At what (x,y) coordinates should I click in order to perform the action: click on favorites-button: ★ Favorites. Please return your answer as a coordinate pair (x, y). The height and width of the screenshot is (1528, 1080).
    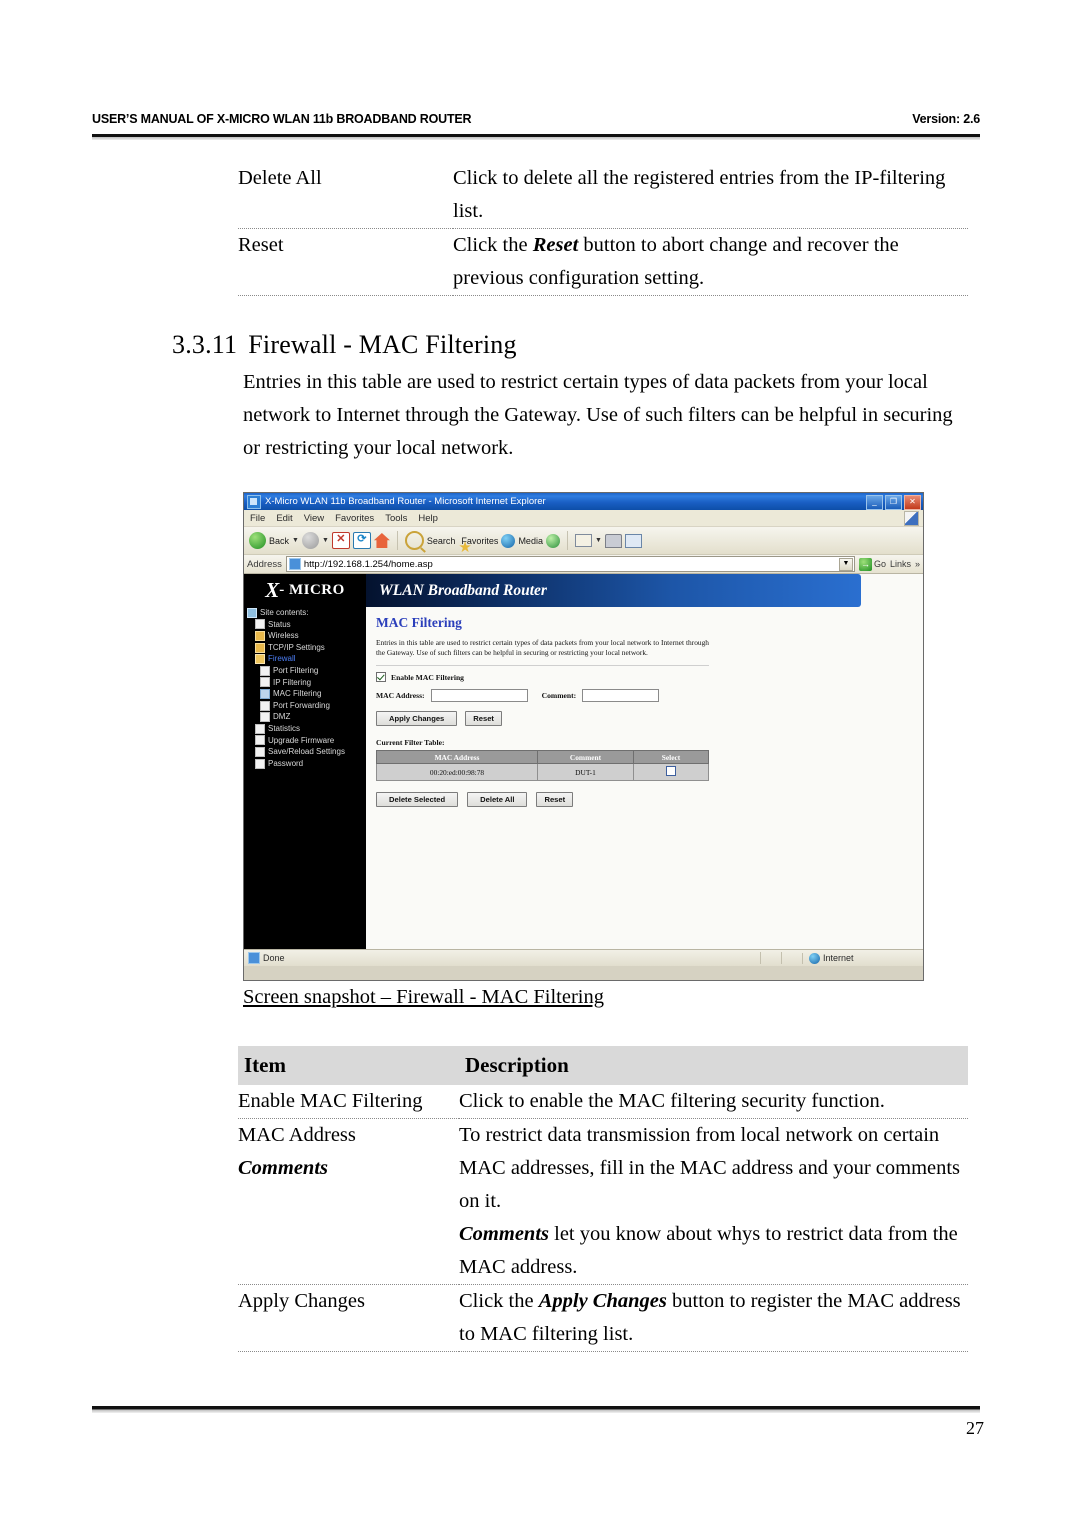
    Looking at the image, I should click on (478, 545).